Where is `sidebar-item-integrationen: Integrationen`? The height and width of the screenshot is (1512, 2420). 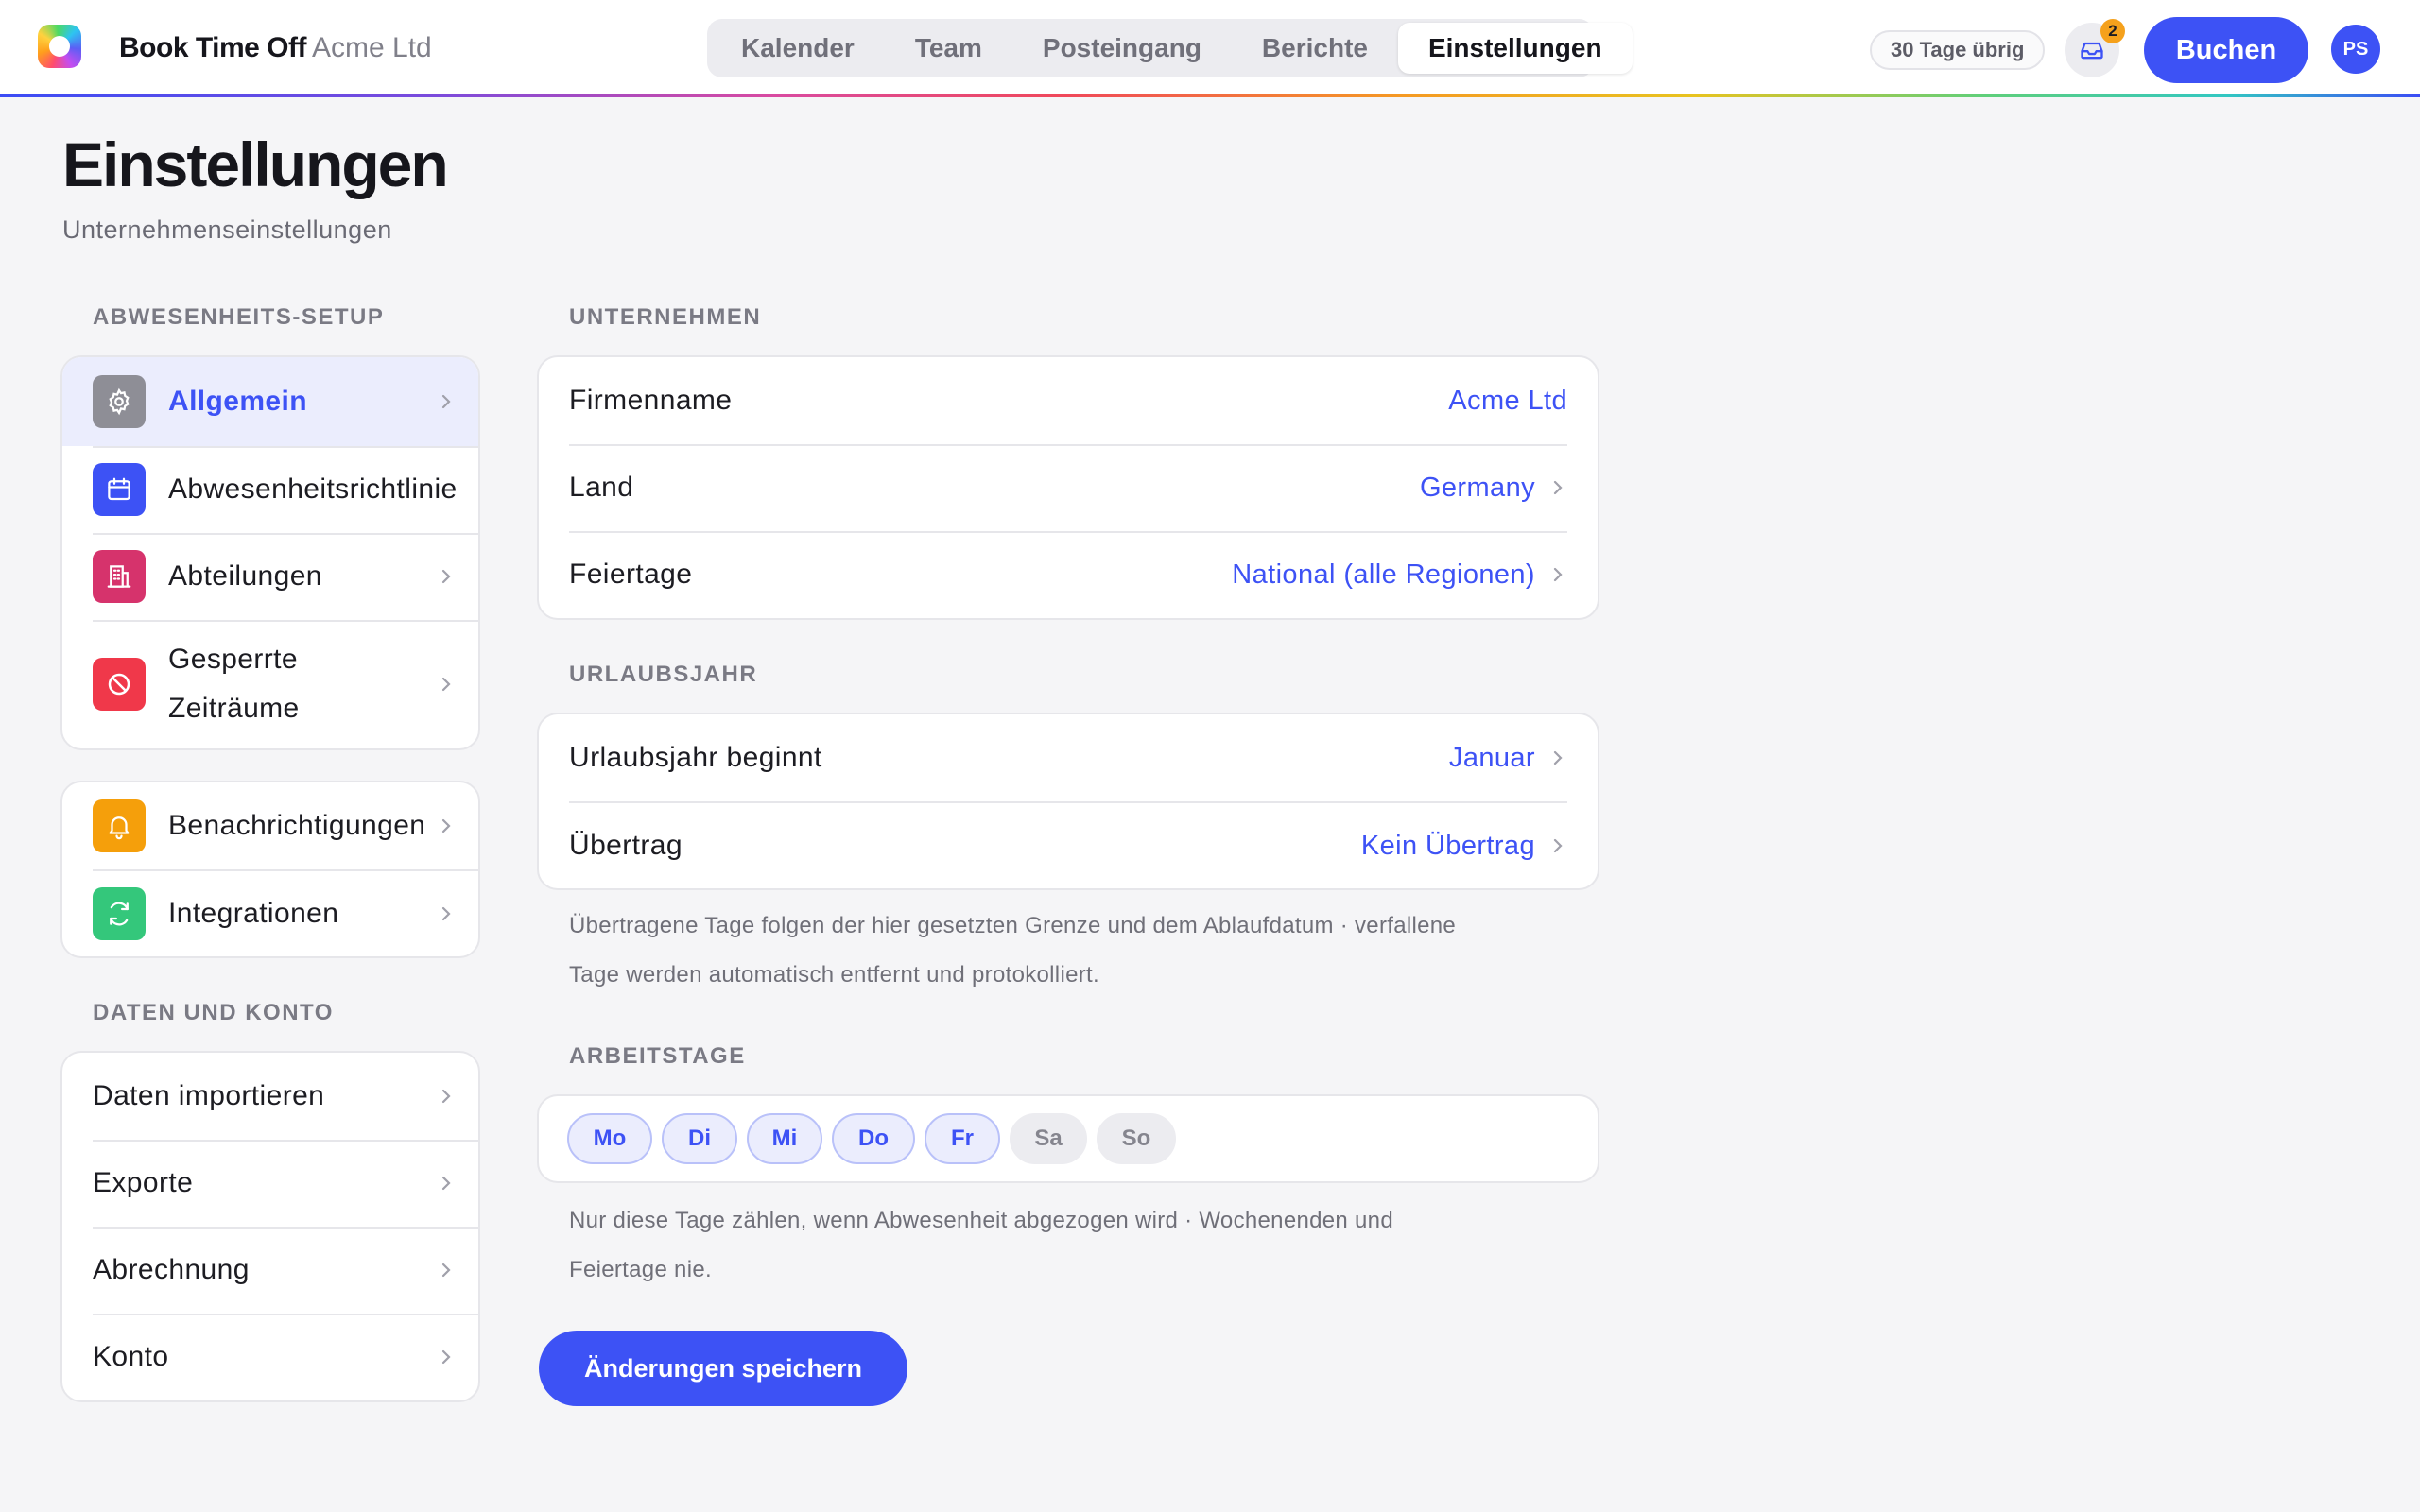 sidebar-item-integrationen: Integrationen is located at coordinates (270, 912).